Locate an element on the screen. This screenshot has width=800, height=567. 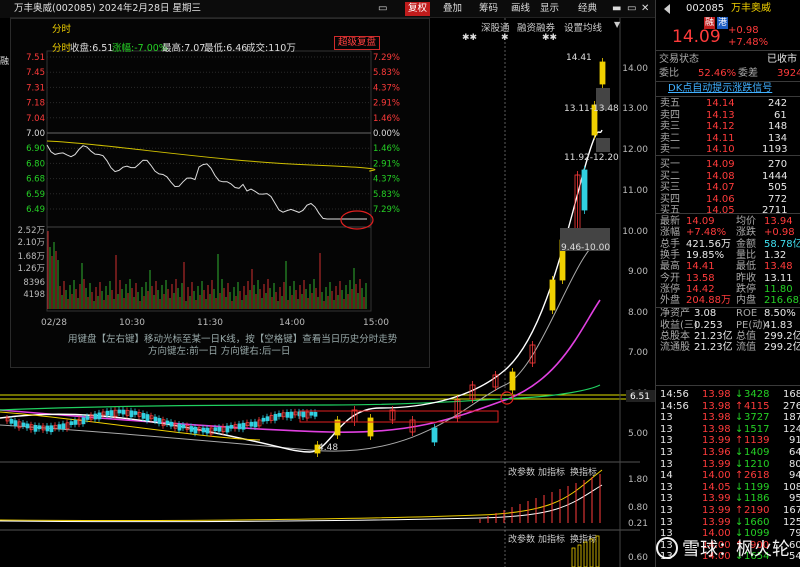
order-book-price: 14.08 is located at coordinates (720, 176).